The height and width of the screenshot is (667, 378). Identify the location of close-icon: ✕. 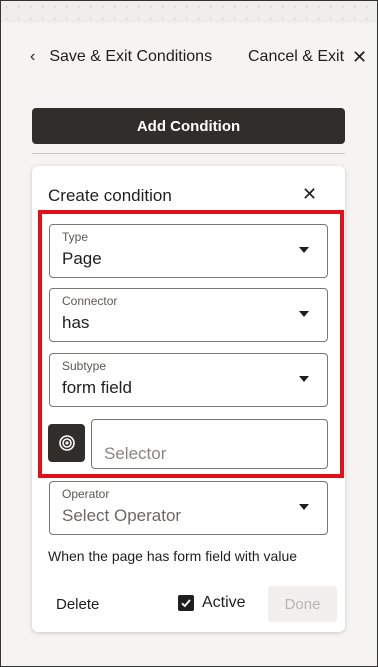
(360, 56).